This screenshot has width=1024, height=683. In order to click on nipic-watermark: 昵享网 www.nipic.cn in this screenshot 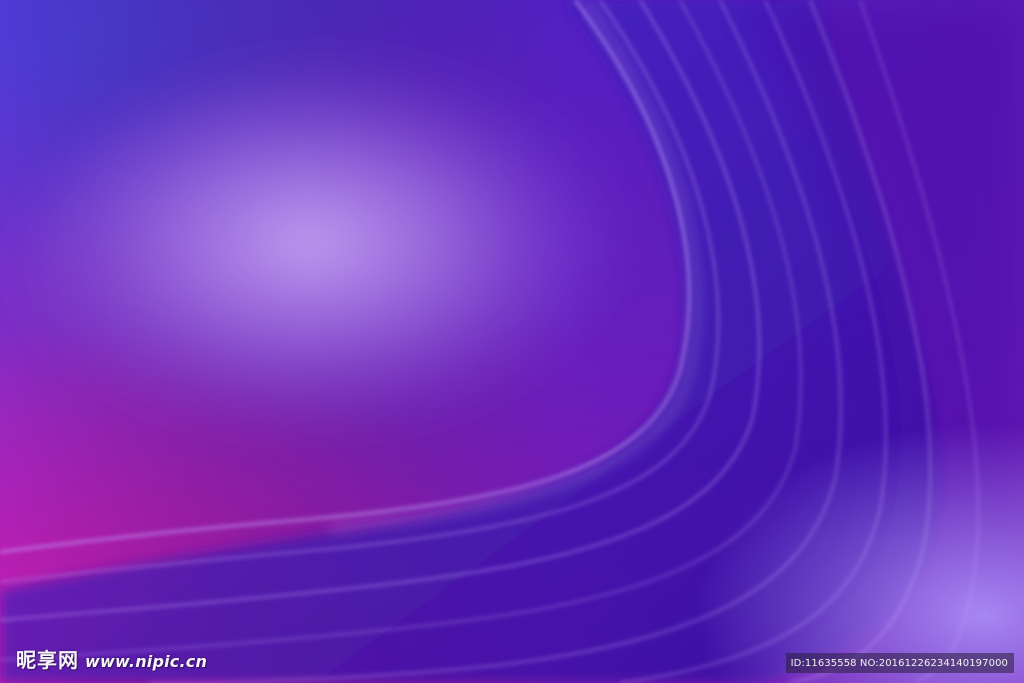, I will do `click(111, 658)`.